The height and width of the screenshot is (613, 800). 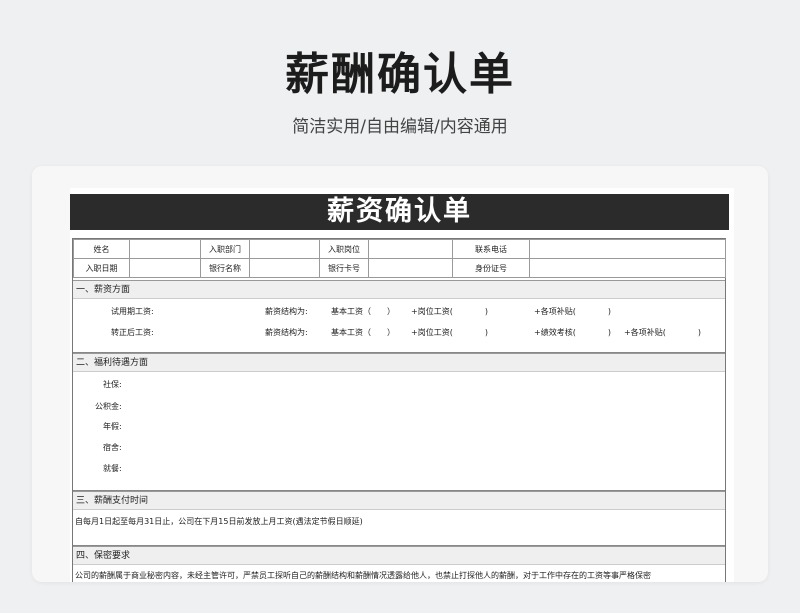 What do you see at coordinates (572, 332) in the screenshot?
I see `regular-performance: +绩效考核( )` at bounding box center [572, 332].